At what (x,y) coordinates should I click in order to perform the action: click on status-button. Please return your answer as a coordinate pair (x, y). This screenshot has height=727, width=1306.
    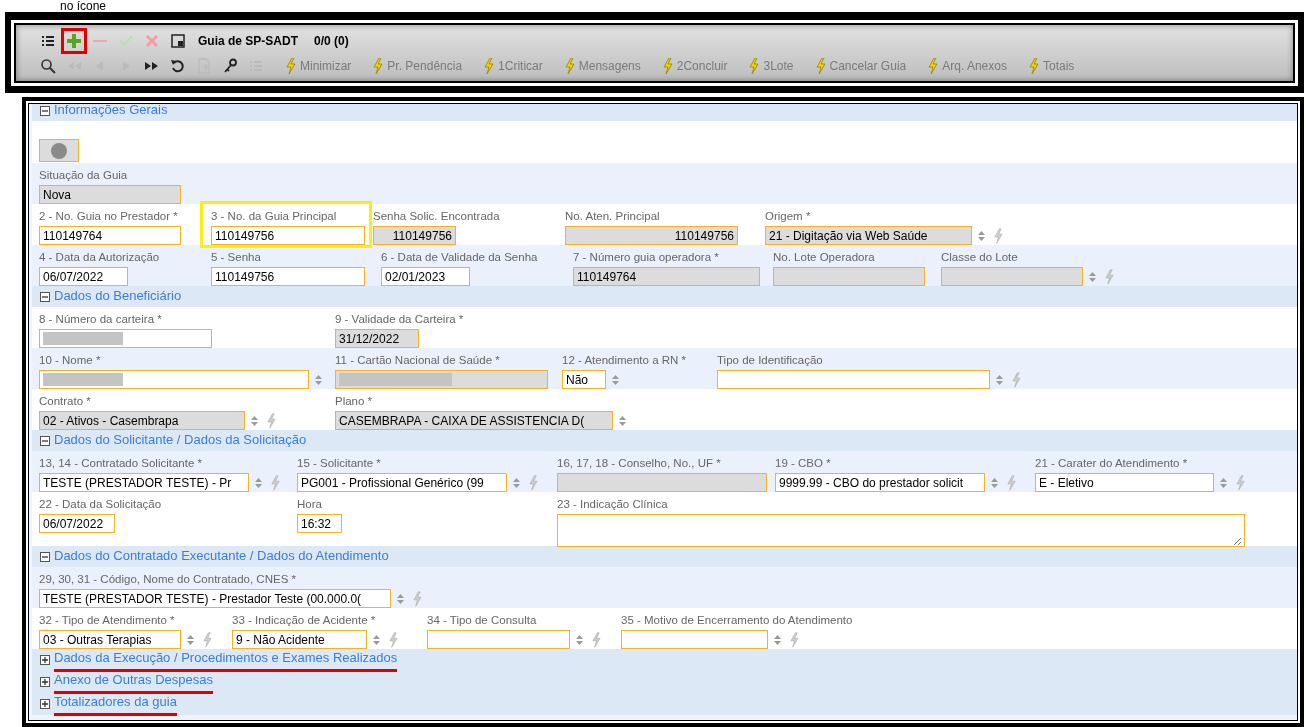
    Looking at the image, I should click on (59, 150).